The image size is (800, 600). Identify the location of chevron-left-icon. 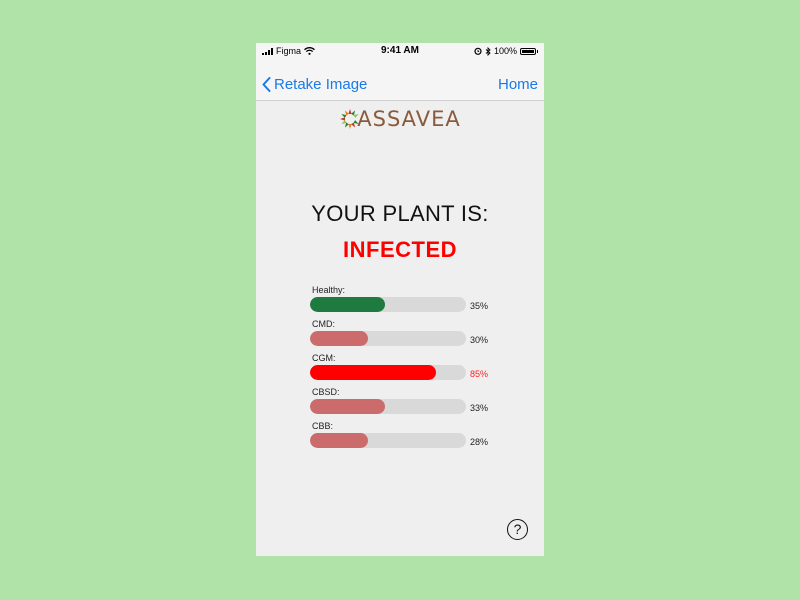
(266, 84).